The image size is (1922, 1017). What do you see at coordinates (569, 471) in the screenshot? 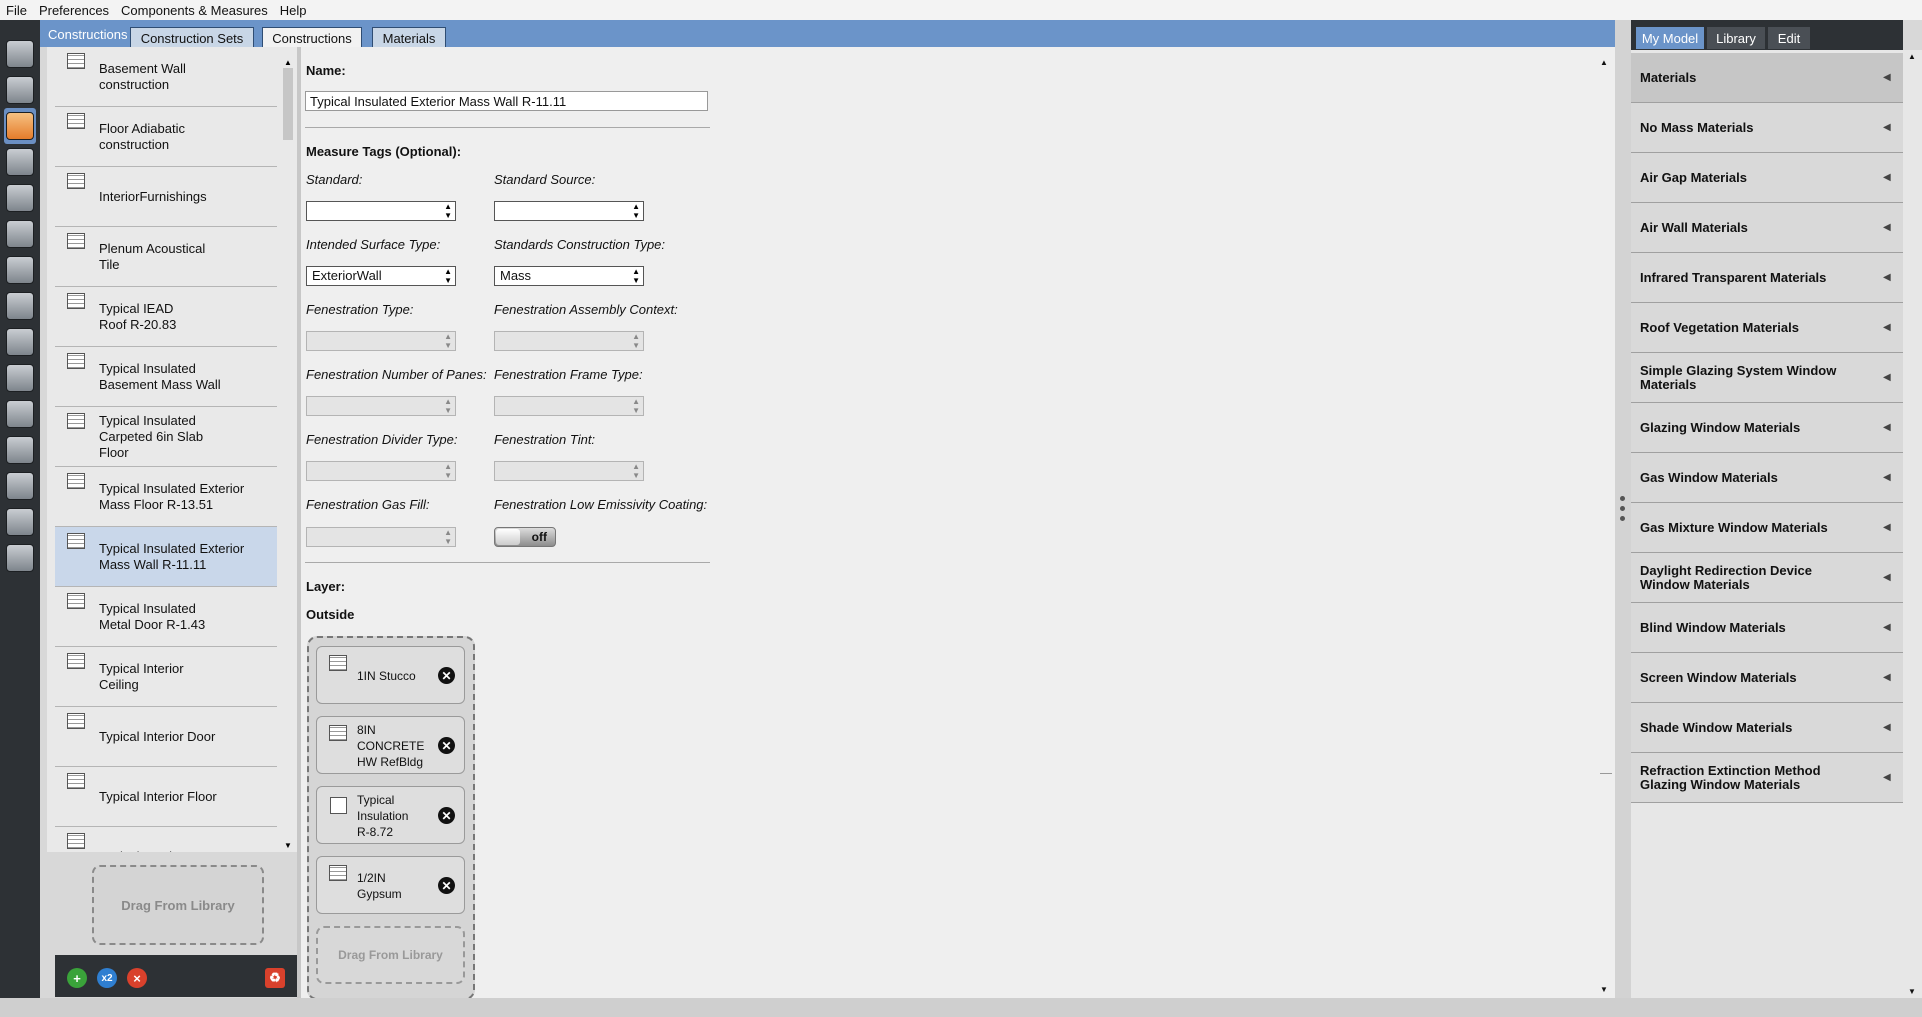
I see `fenestration-tint-combo: ▲ ▼` at bounding box center [569, 471].